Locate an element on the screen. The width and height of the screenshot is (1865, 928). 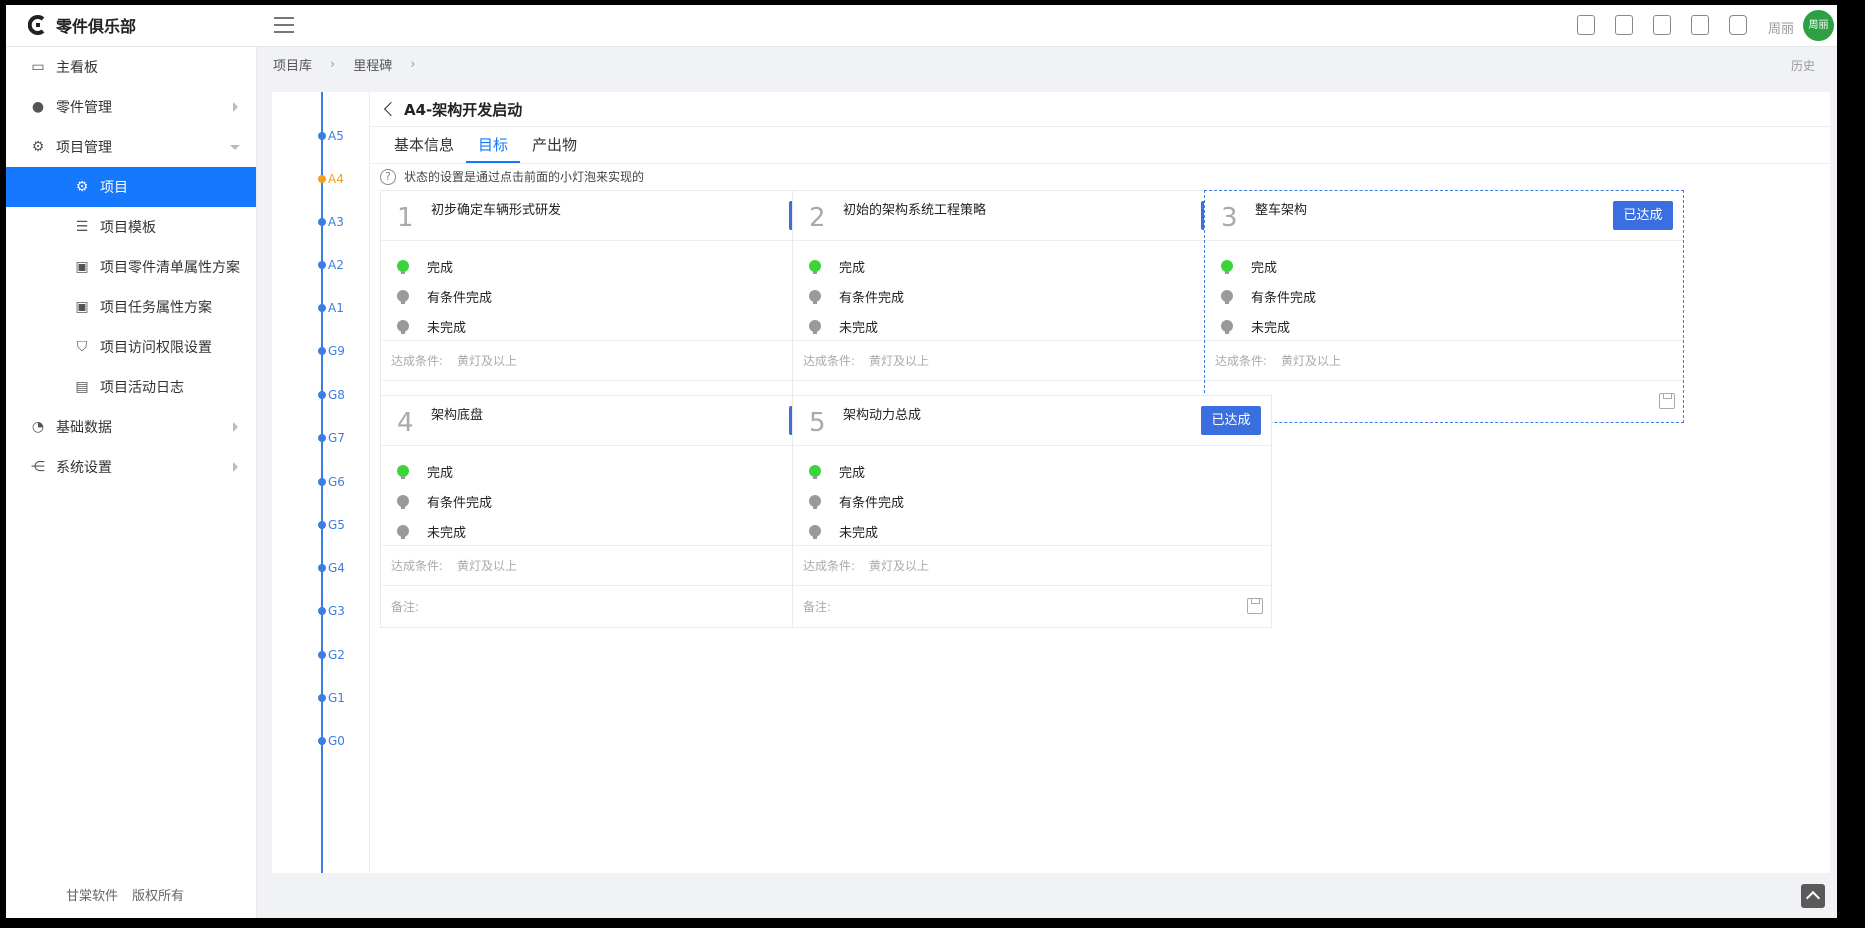
timeline-node: G8 is located at coordinates (348, 395).